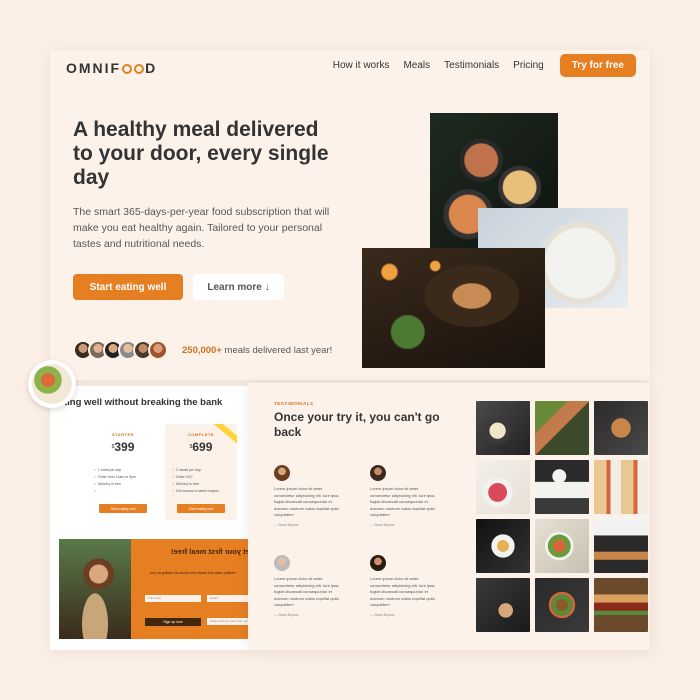 The width and height of the screenshot is (700, 700). I want to click on plan-feature: 1 meal per day, so click(107, 470).